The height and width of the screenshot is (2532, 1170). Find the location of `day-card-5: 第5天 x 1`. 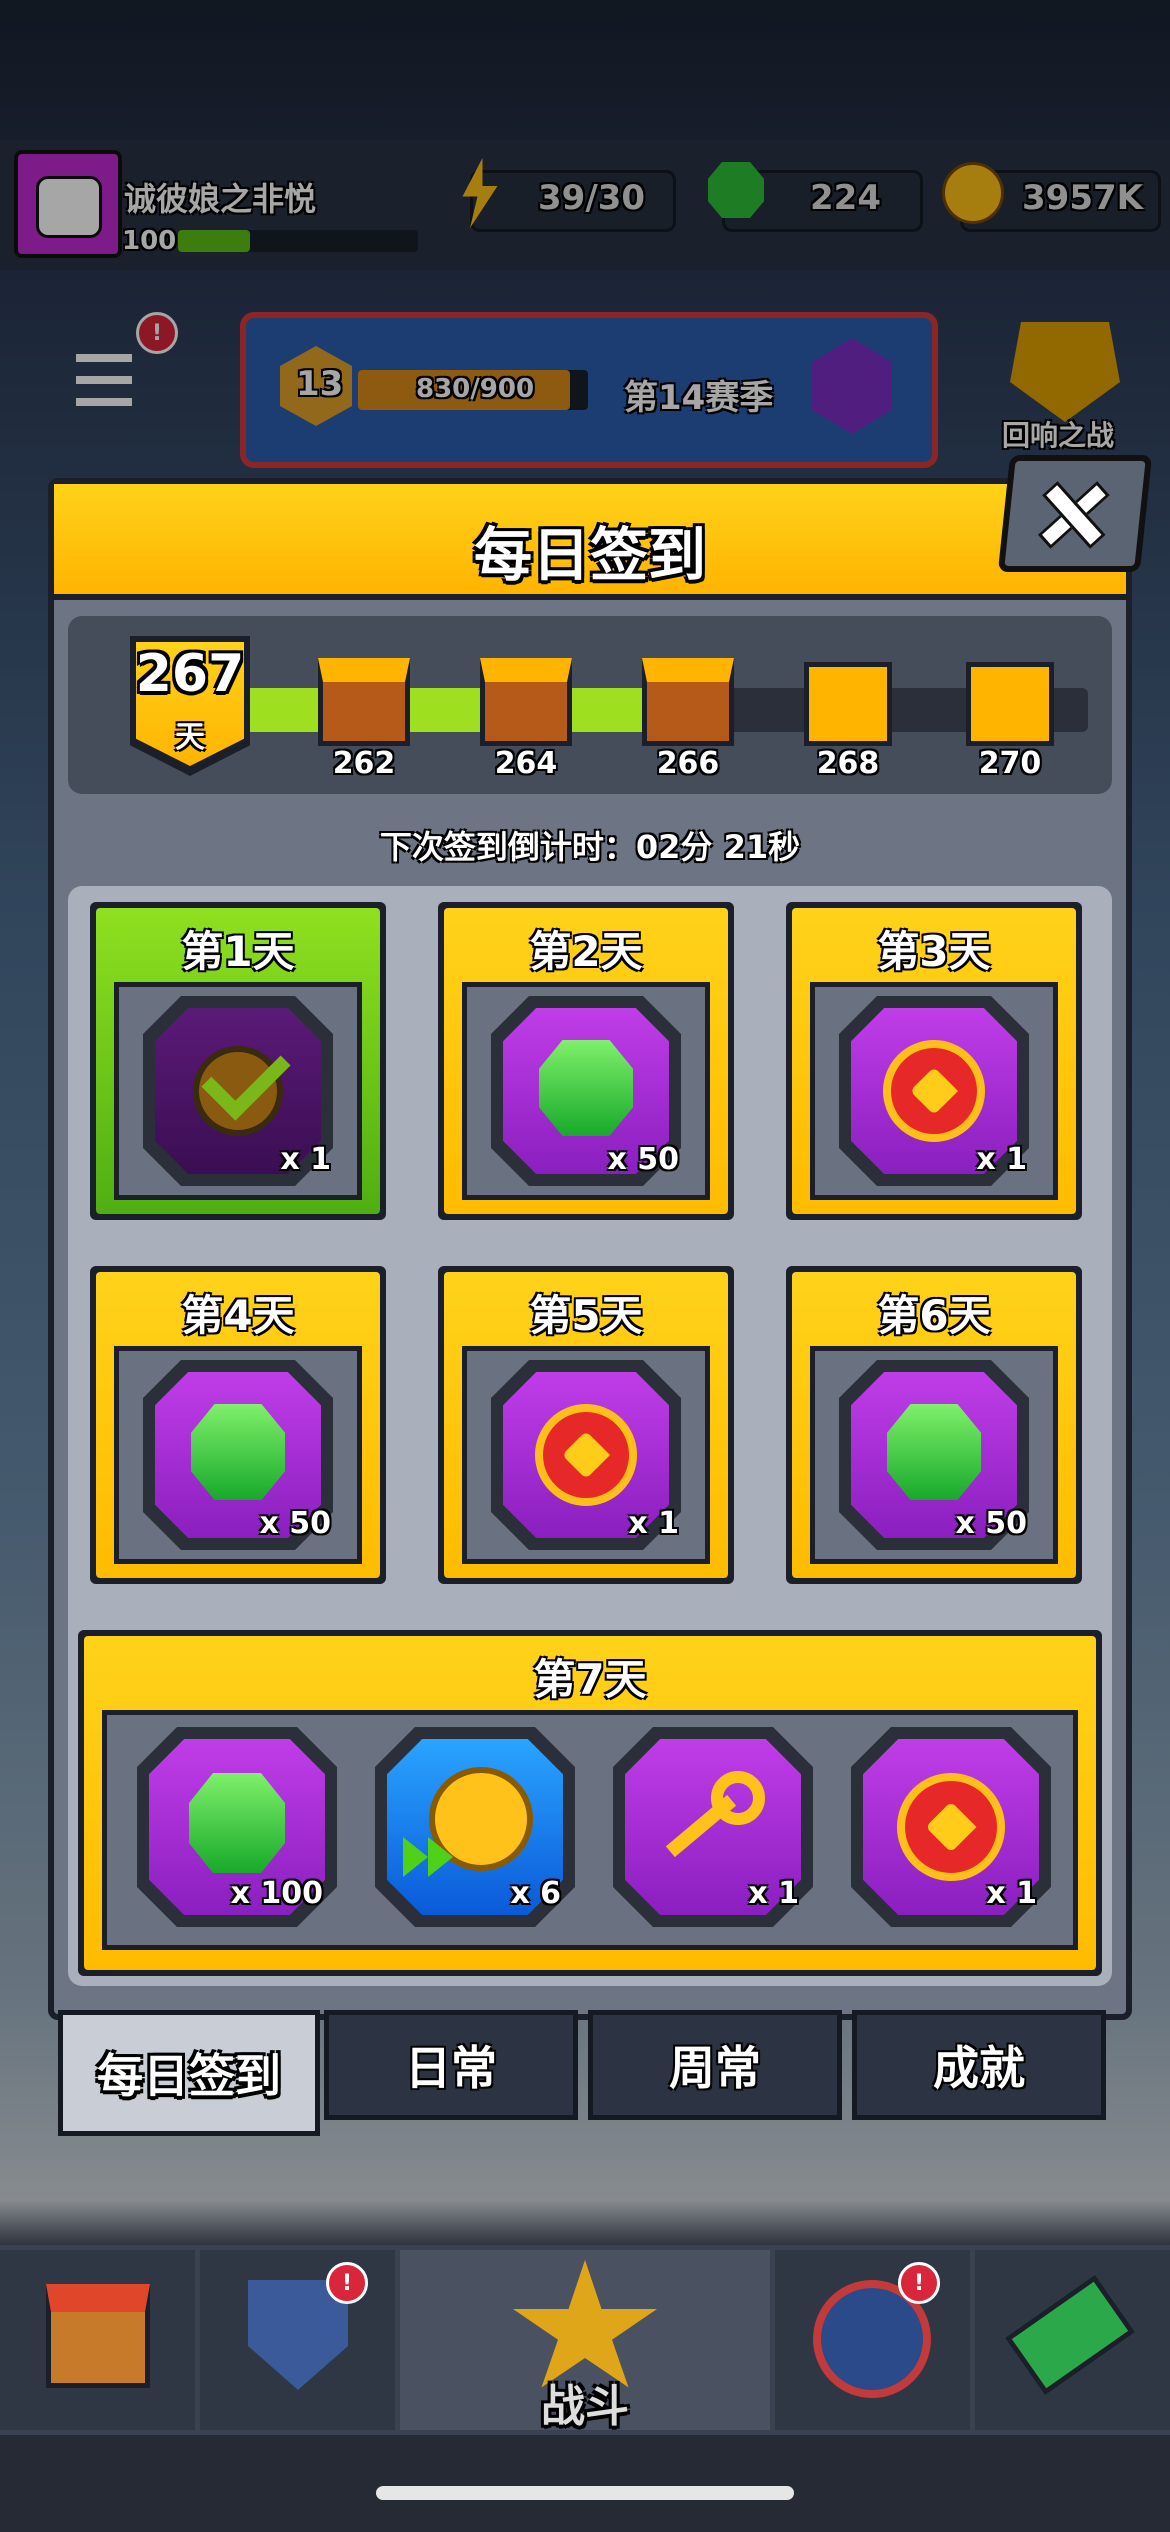

day-card-5: 第5天 x 1 is located at coordinates (586, 1425).